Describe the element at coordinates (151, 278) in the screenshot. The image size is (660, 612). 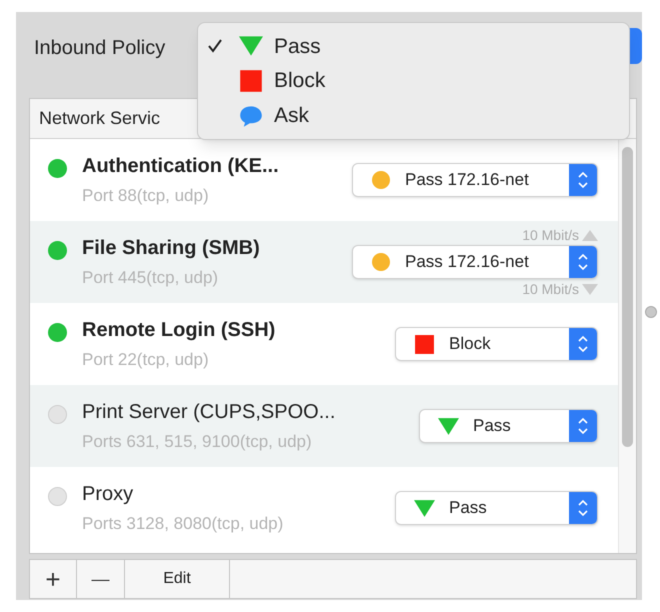
I see `service-ports: Port 445(tcp, udp)` at that location.